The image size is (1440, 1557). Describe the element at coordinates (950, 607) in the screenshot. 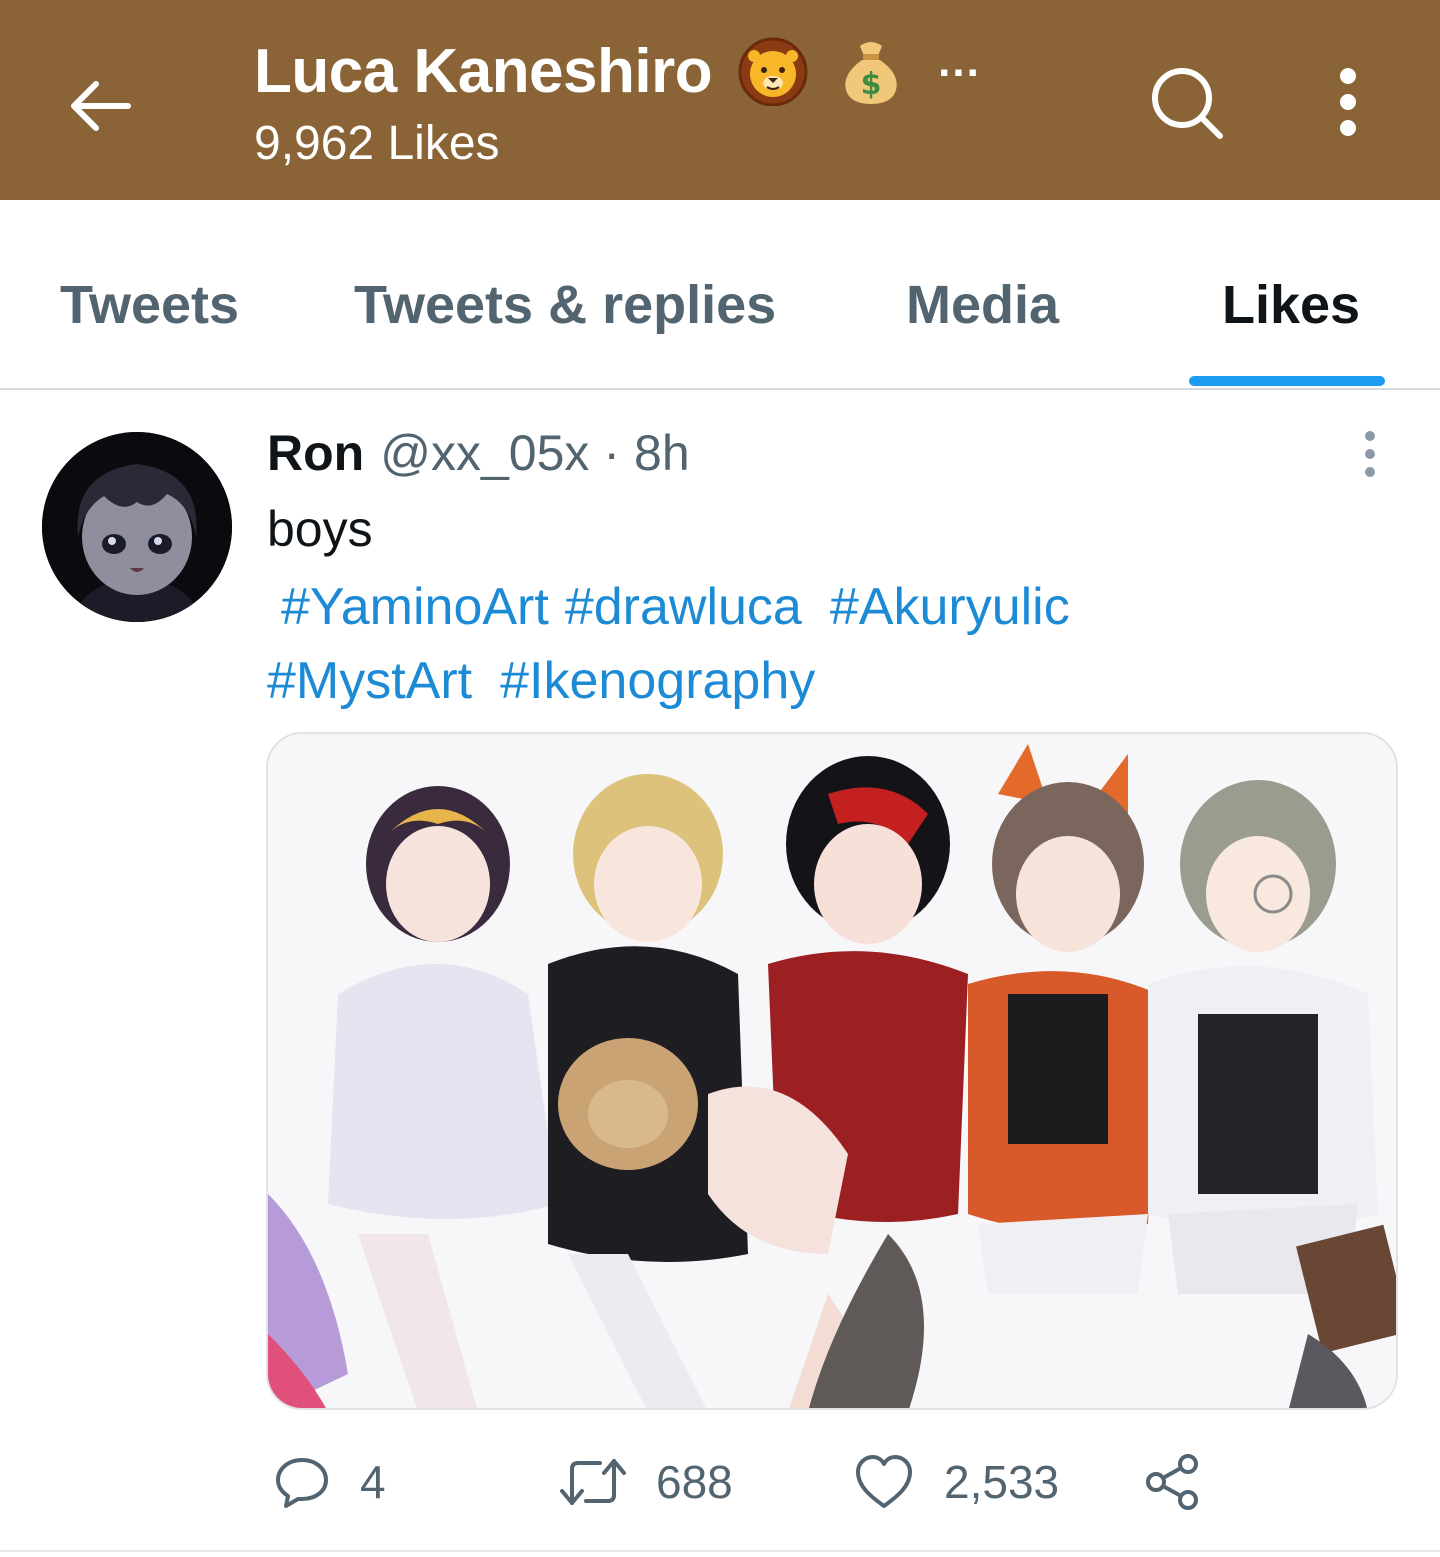

I see `hashtag-link: #Akuryulic` at that location.